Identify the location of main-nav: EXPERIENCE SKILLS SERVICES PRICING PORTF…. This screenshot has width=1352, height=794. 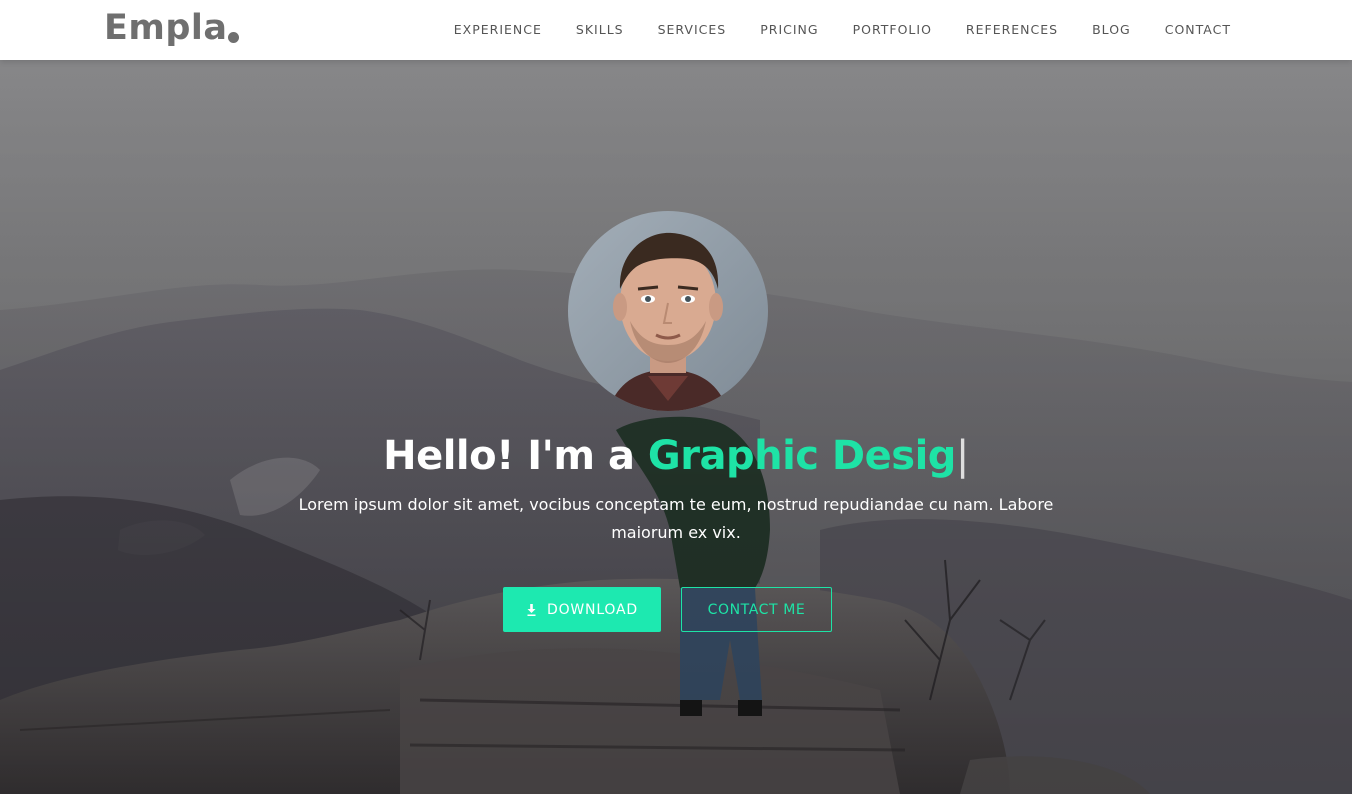
(842, 30).